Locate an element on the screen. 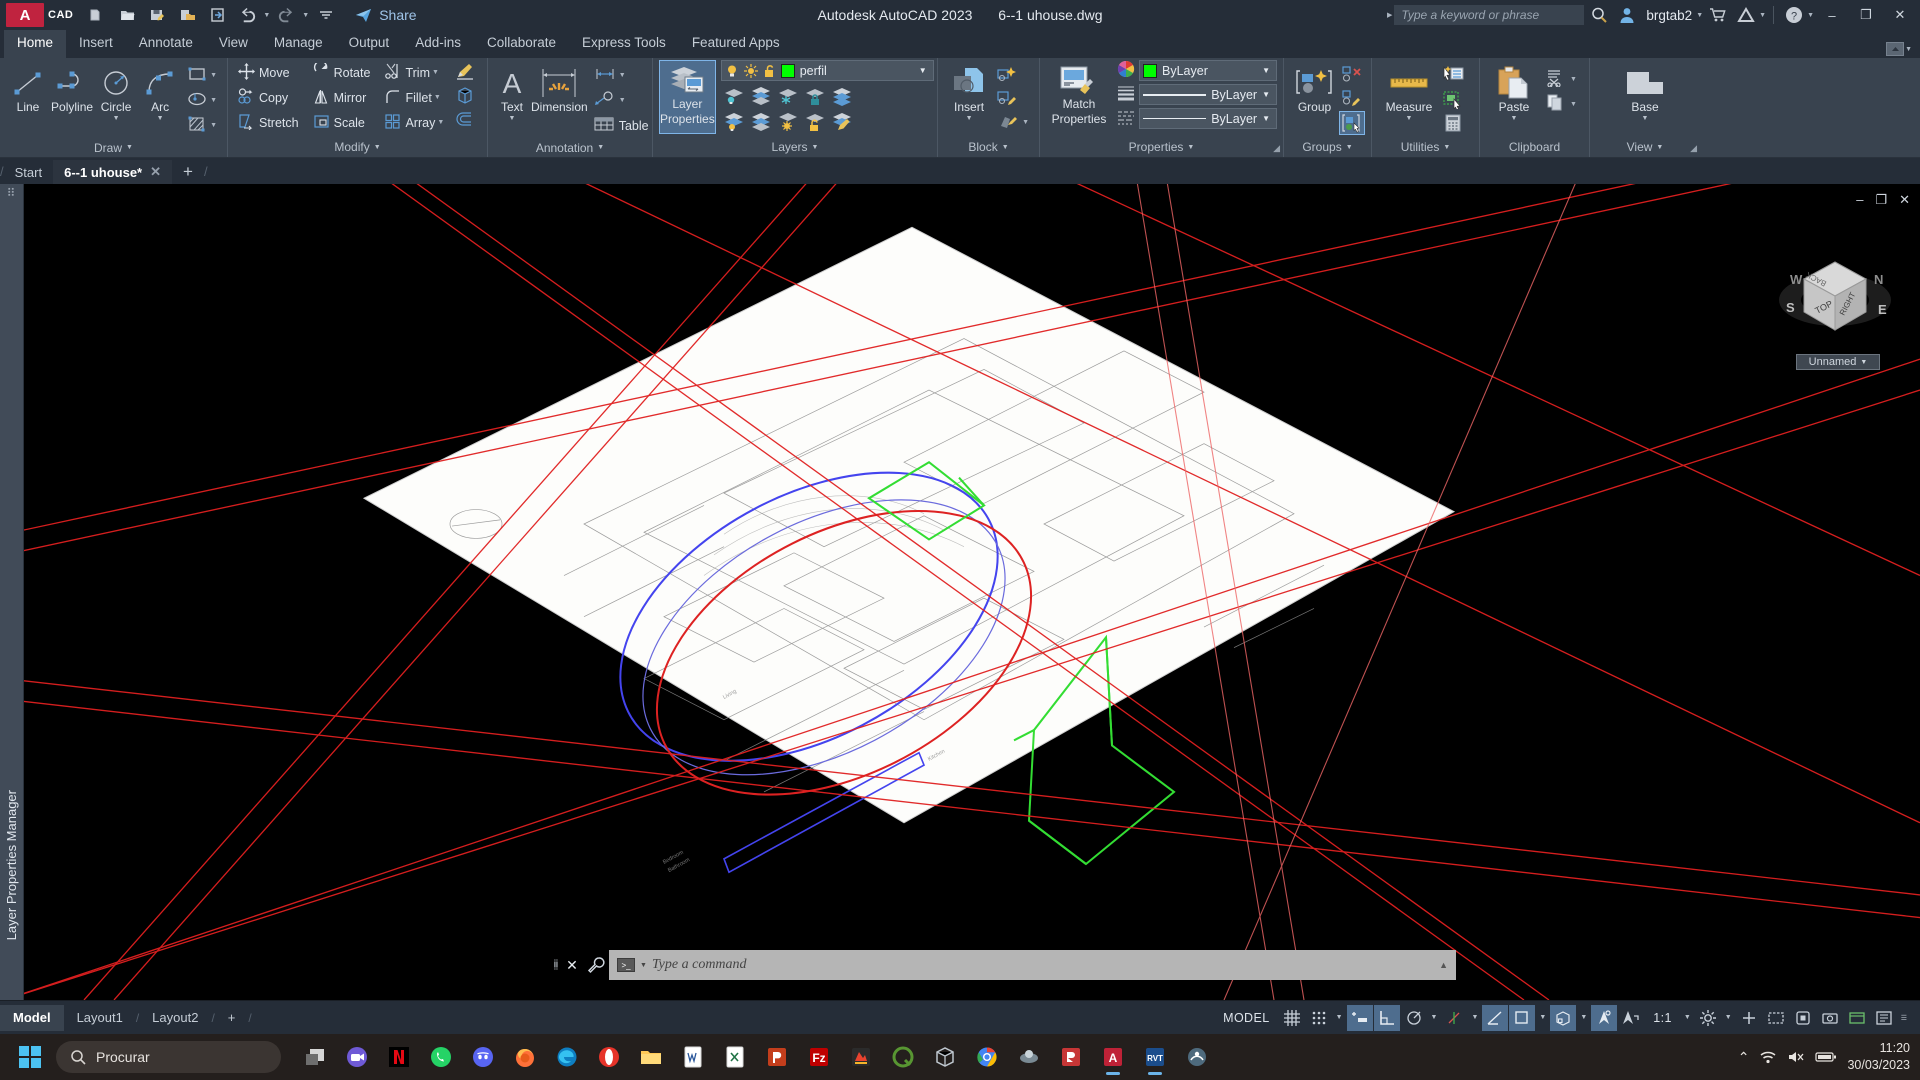  linetype-dropdown-icon: ▼ is located at coordinates (1267, 118).